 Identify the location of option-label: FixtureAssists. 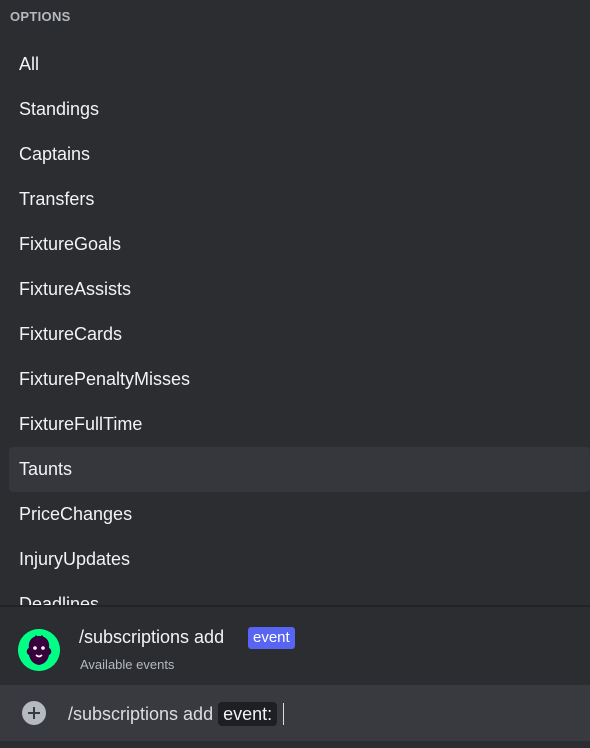
(75, 289).